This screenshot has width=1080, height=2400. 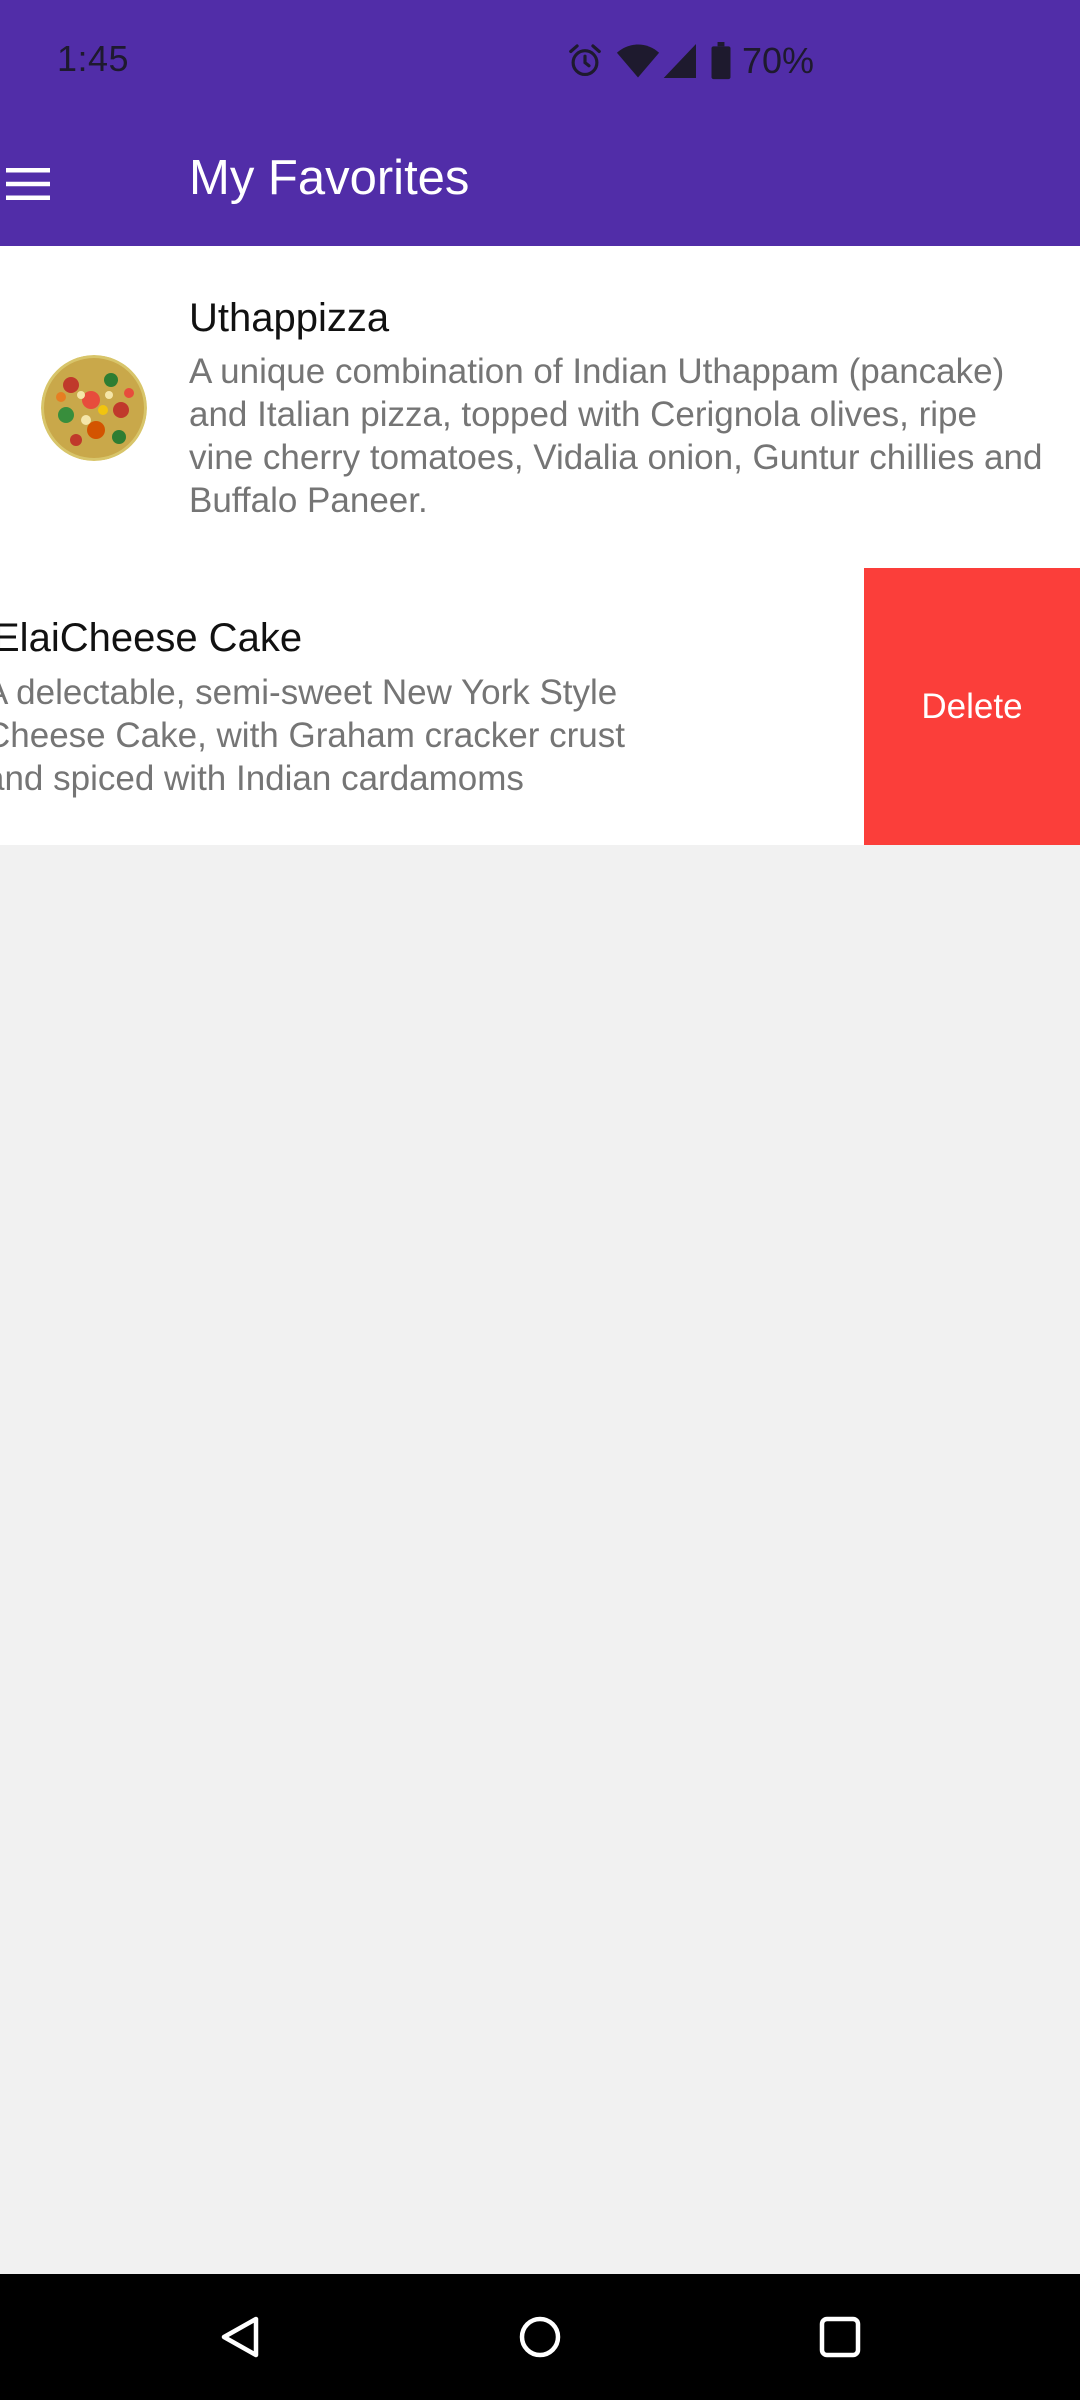 I want to click on recents-icon, so click(x=840, y=2337).